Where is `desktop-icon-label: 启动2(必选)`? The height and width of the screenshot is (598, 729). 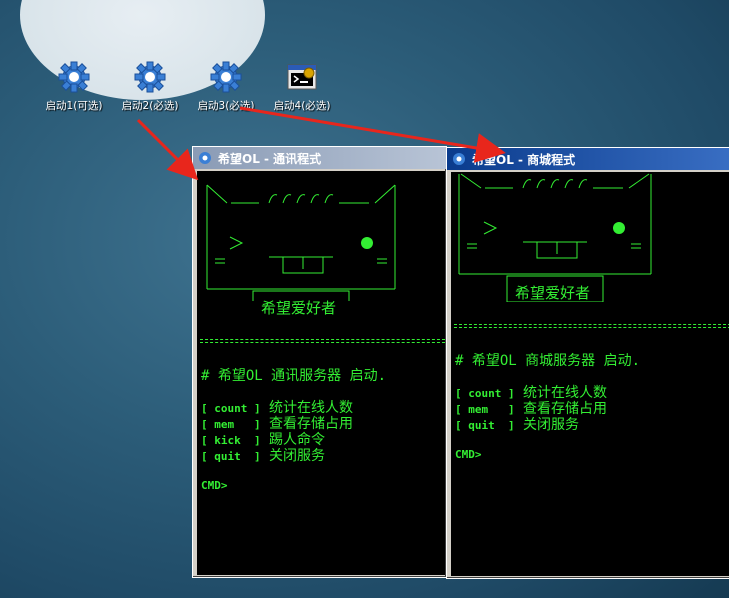 desktop-icon-label: 启动2(必选) is located at coordinates (150, 106).